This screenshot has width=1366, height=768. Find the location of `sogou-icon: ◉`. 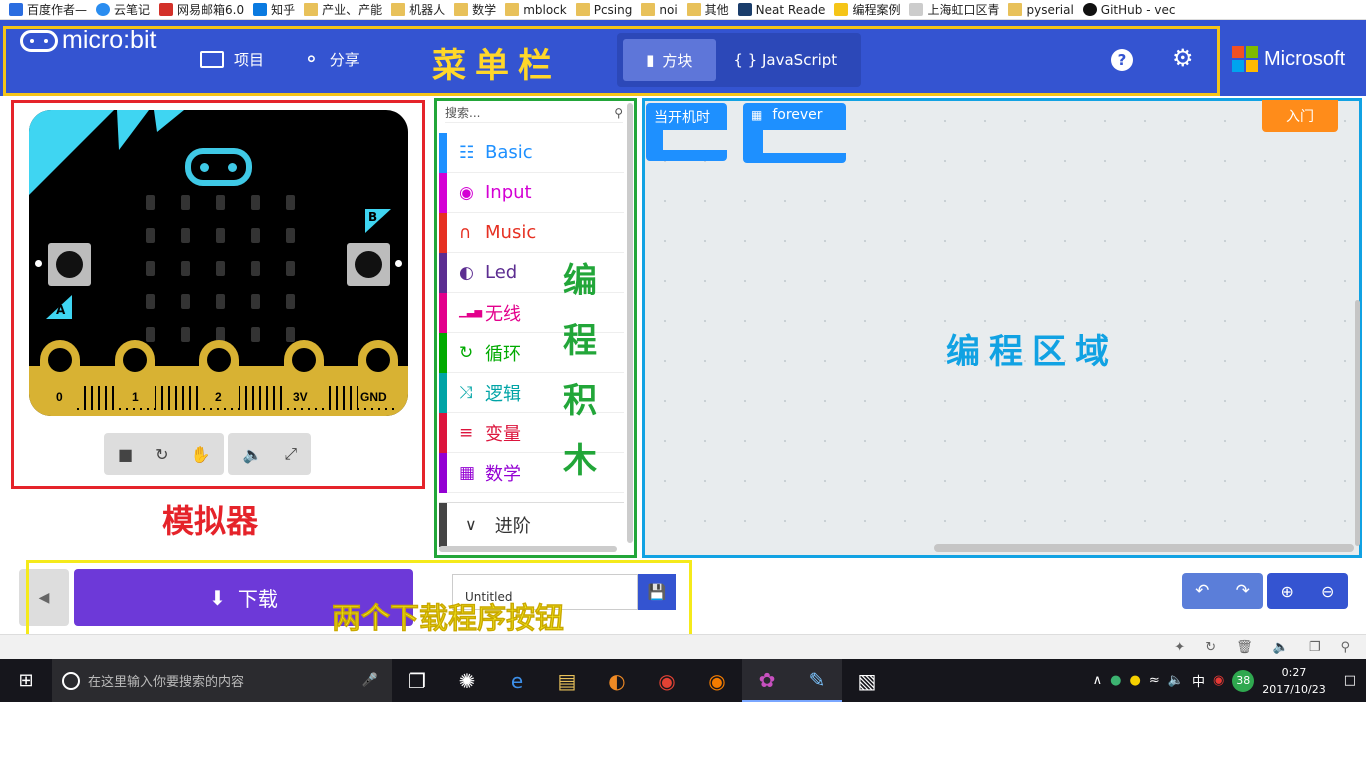

sogou-icon: ◉ is located at coordinates (1218, 680).